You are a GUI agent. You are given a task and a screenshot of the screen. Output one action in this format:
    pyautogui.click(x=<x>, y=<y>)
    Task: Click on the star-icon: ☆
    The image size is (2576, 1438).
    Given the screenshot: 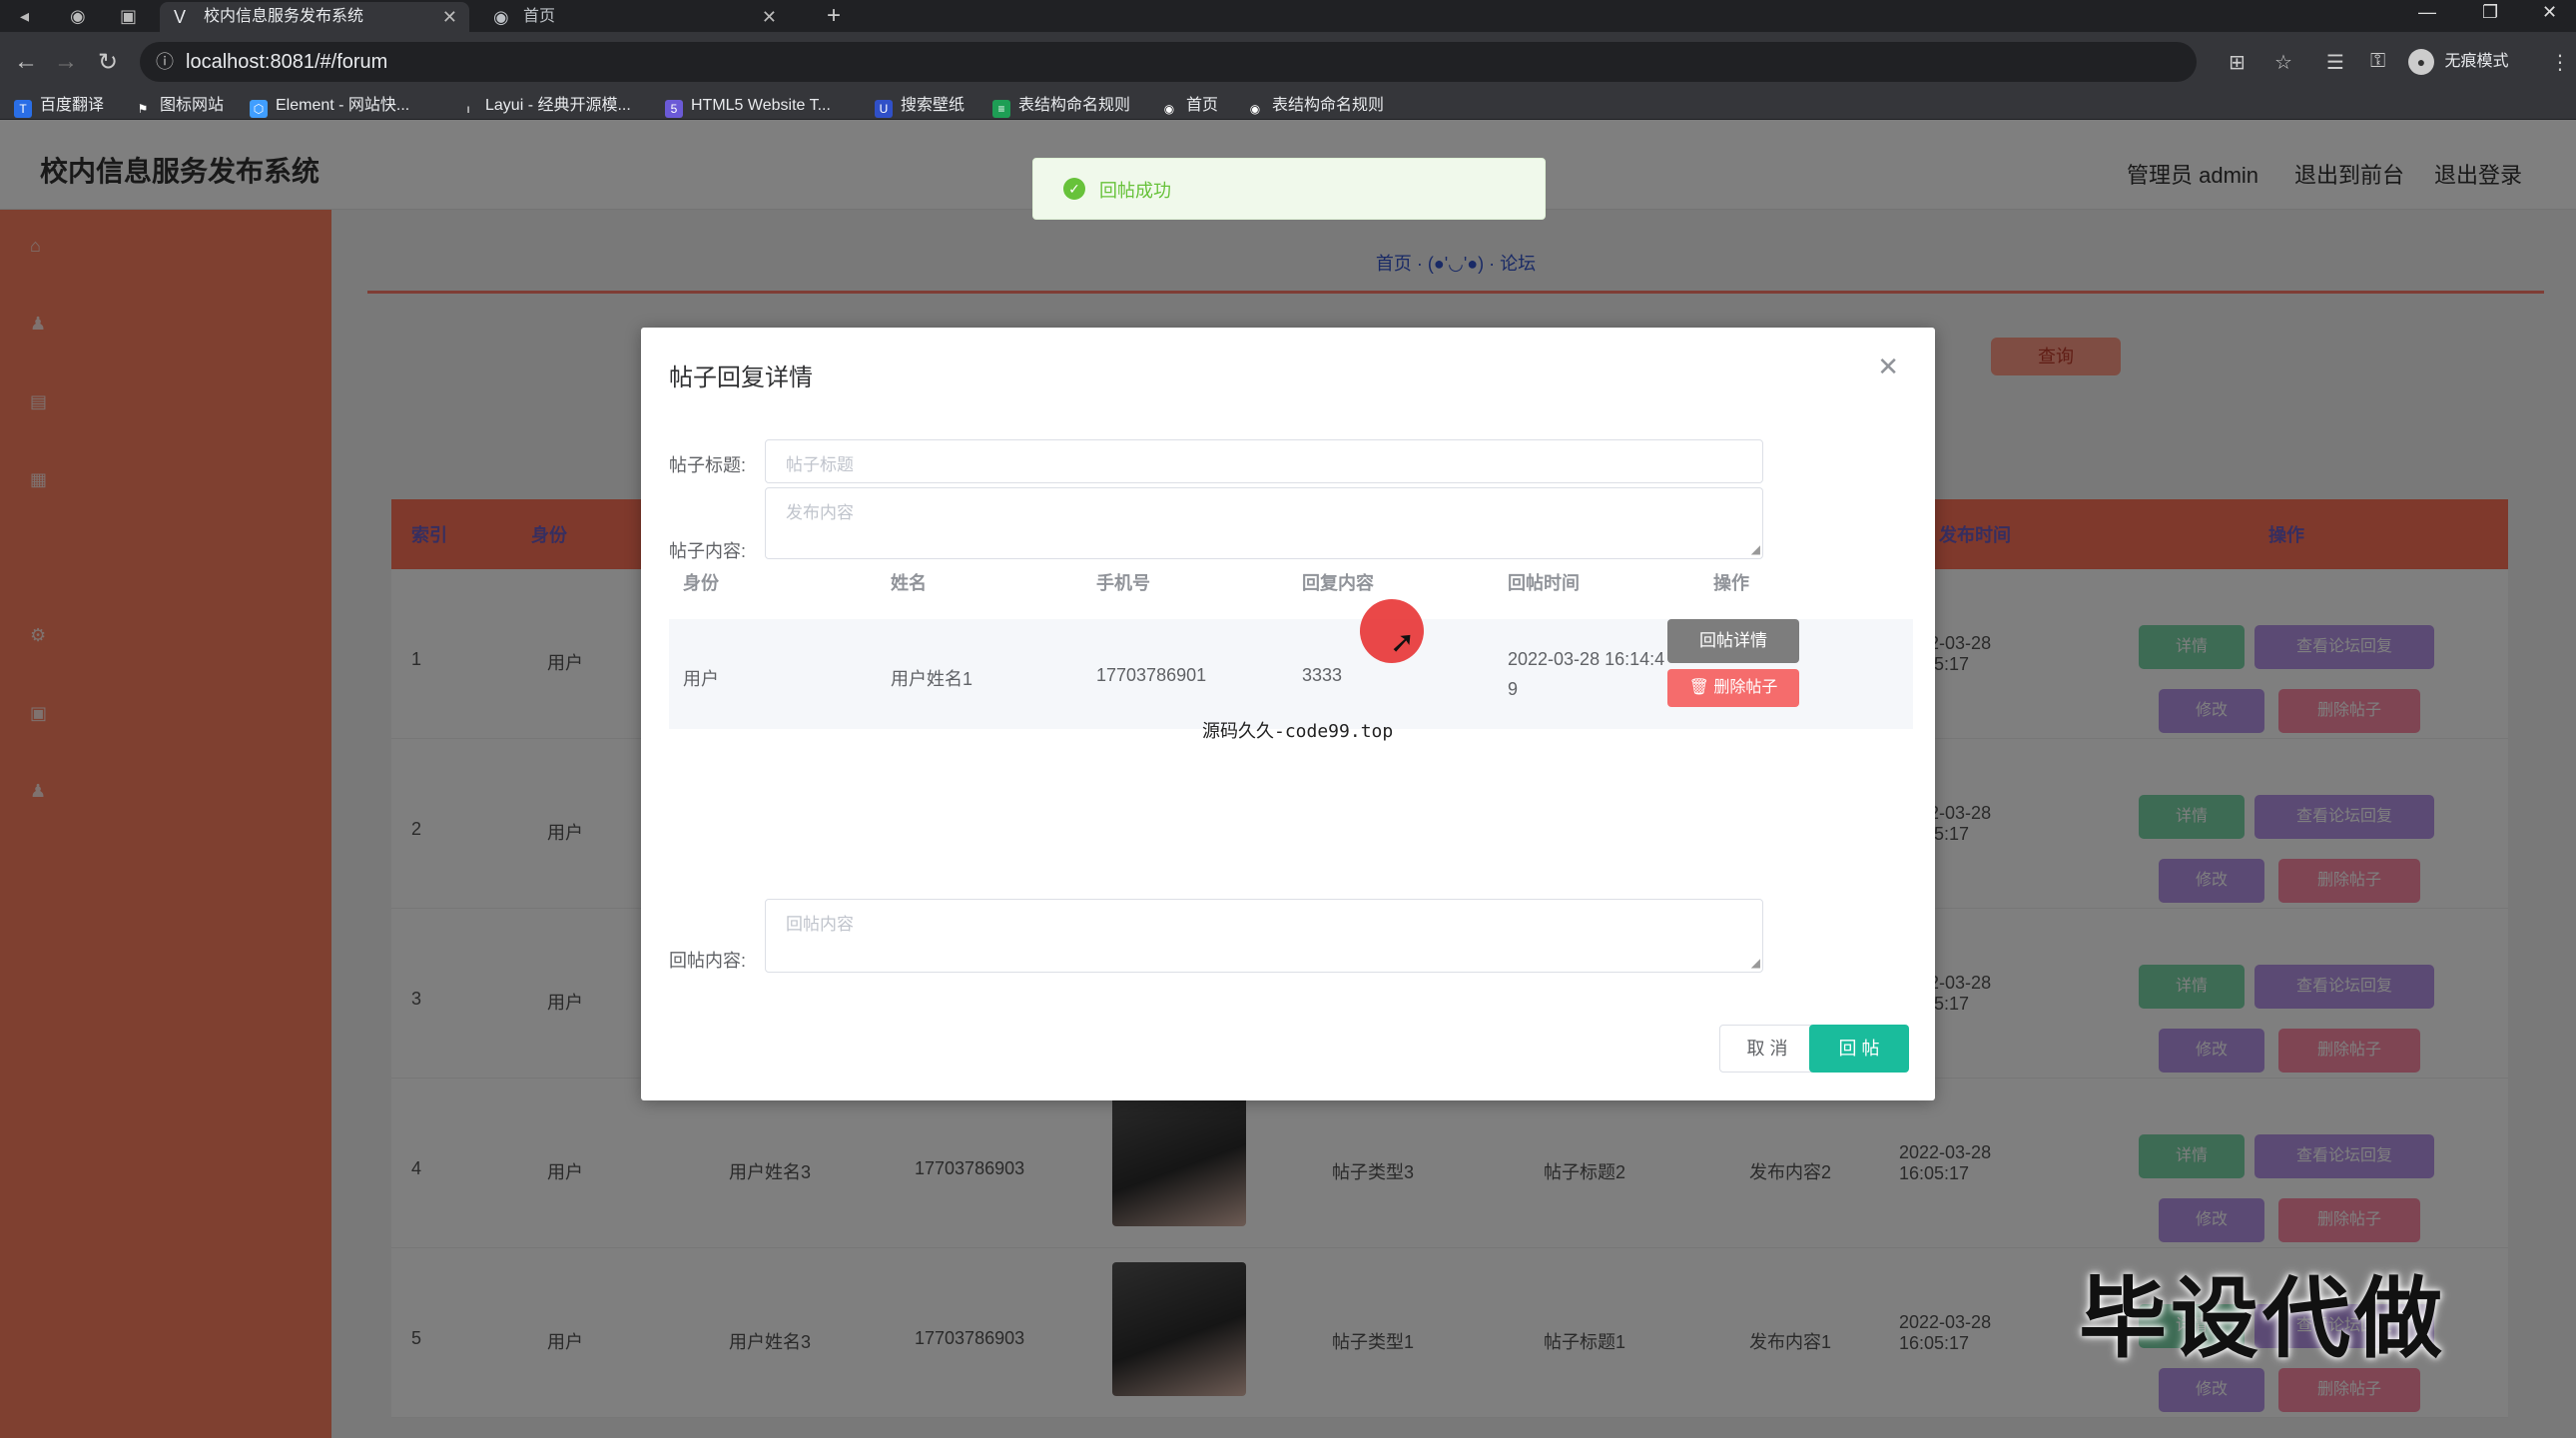 What is the action you would take?
    pyautogui.click(x=2283, y=62)
    